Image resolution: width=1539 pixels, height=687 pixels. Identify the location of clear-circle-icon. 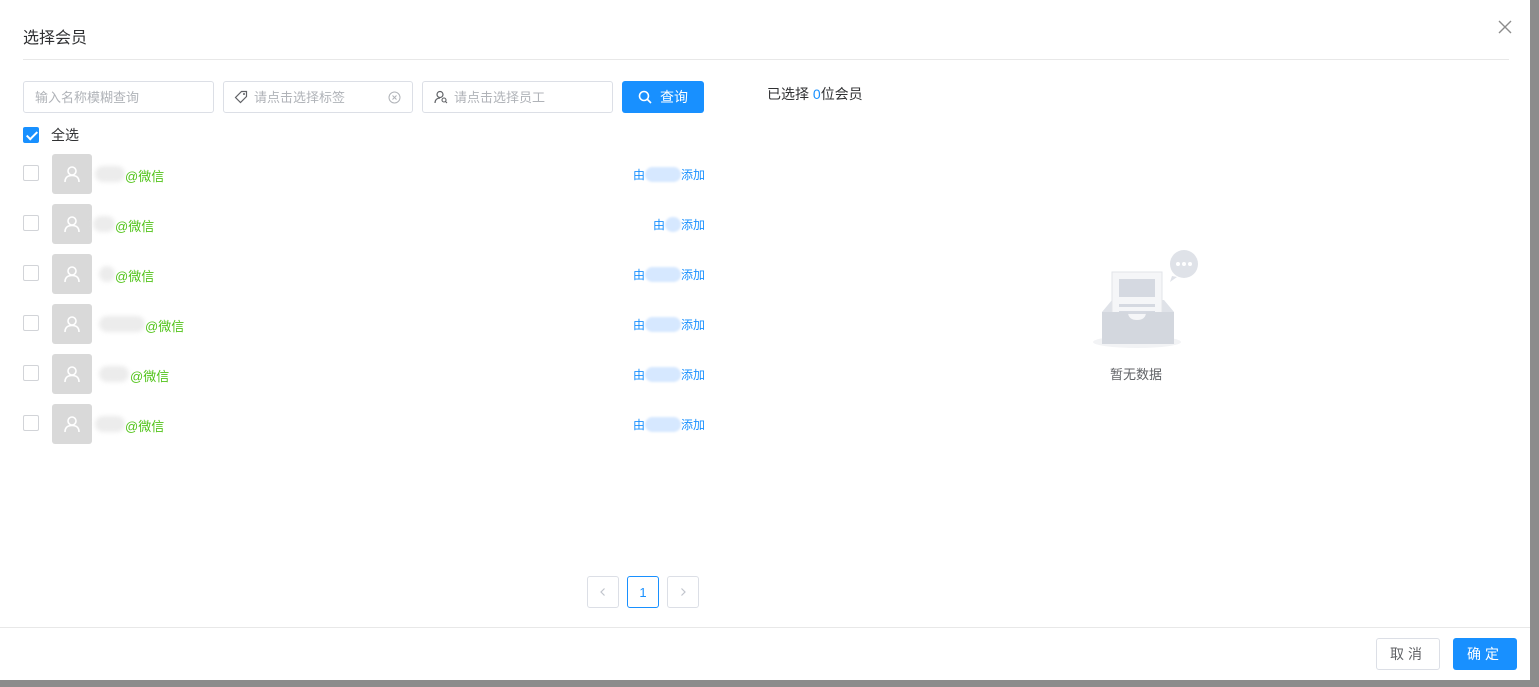
(394, 97).